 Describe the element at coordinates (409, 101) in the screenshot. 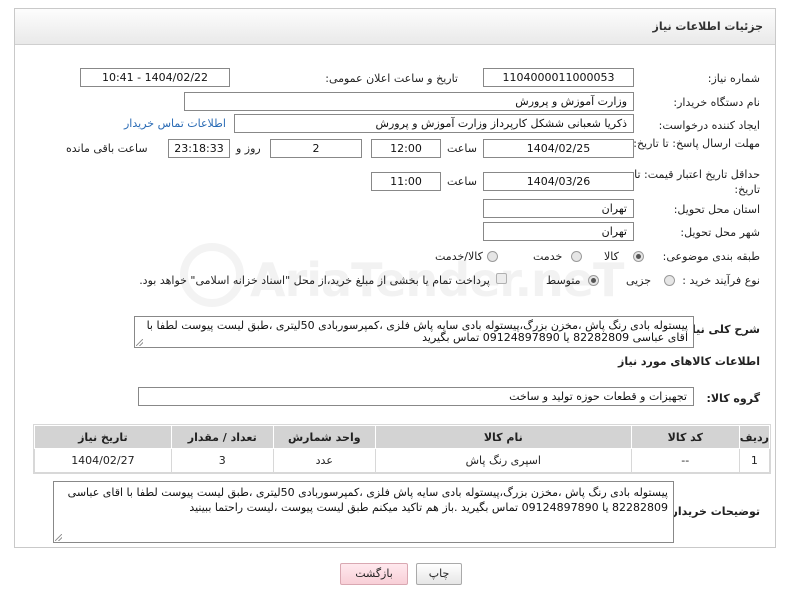

I see `buyer-org-field: وزارت آموزش و پرورش` at that location.